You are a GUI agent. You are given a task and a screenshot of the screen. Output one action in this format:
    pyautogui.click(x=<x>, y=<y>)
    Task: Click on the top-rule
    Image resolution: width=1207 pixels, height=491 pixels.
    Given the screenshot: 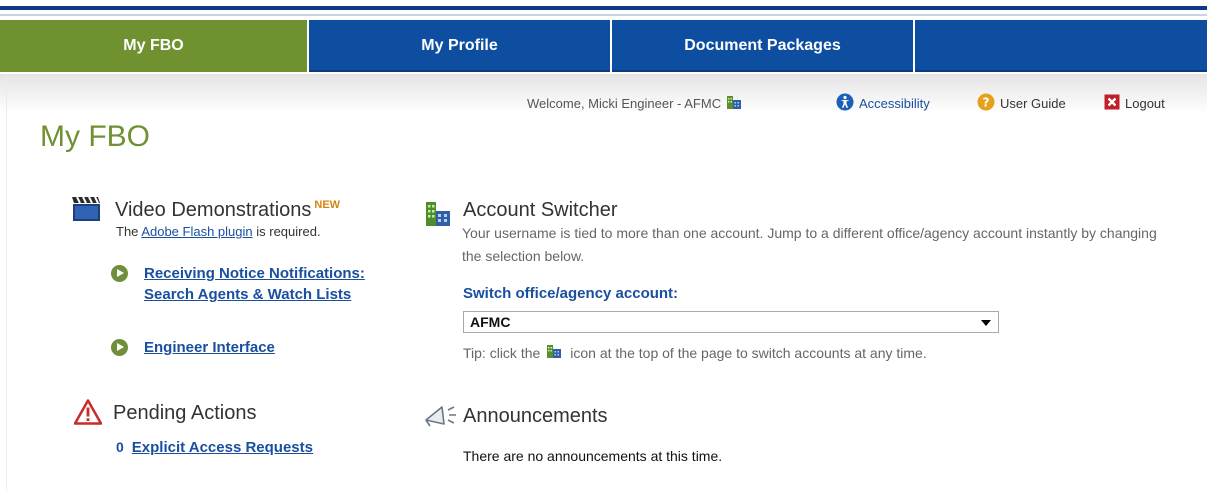 What is the action you would take?
    pyautogui.click(x=603, y=10)
    